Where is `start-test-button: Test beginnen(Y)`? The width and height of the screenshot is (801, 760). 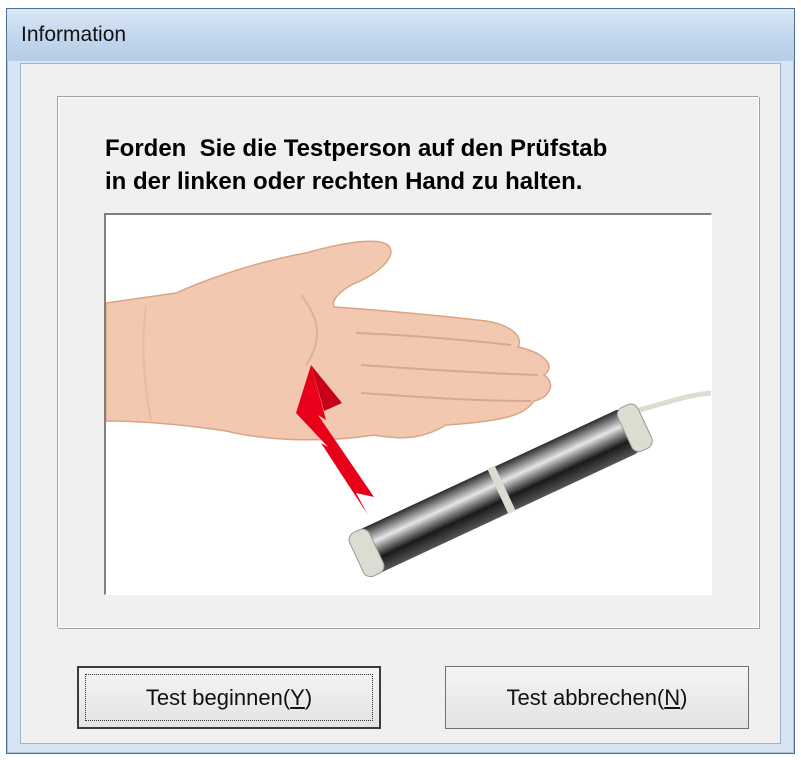 start-test-button: Test beginnen(Y) is located at coordinates (229, 697).